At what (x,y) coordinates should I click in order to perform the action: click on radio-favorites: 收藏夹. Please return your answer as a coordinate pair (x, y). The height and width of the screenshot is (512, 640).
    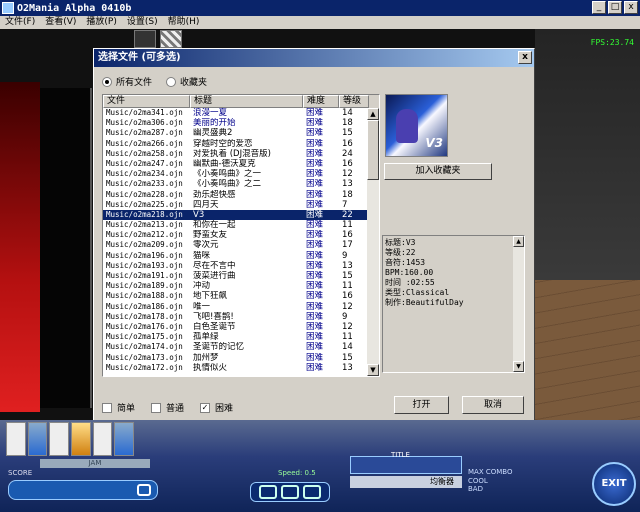
    Looking at the image, I should click on (186, 81).